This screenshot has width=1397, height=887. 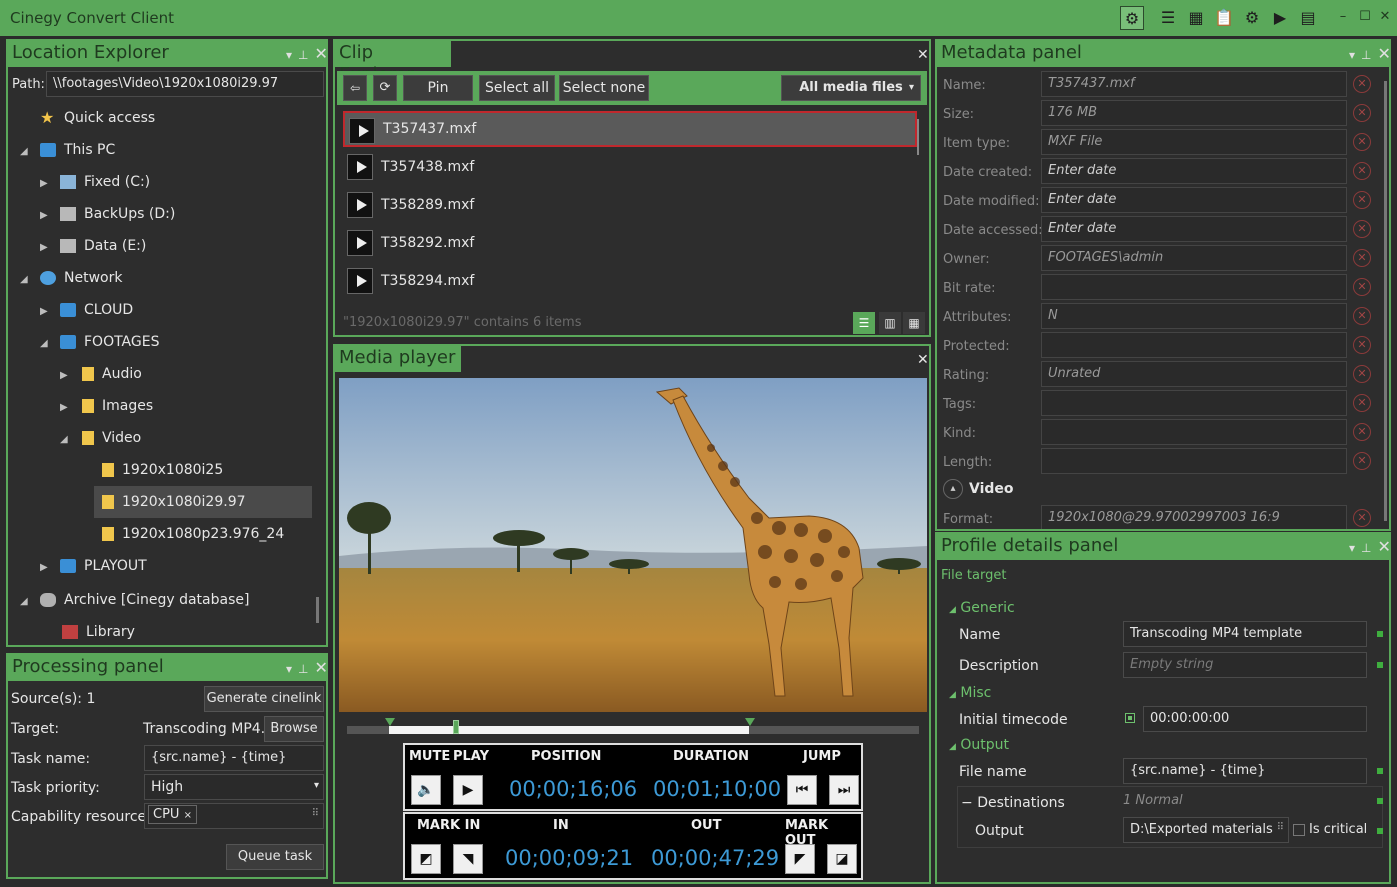 I want to click on scrollbar-thumb, so click(x=1385, y=301).